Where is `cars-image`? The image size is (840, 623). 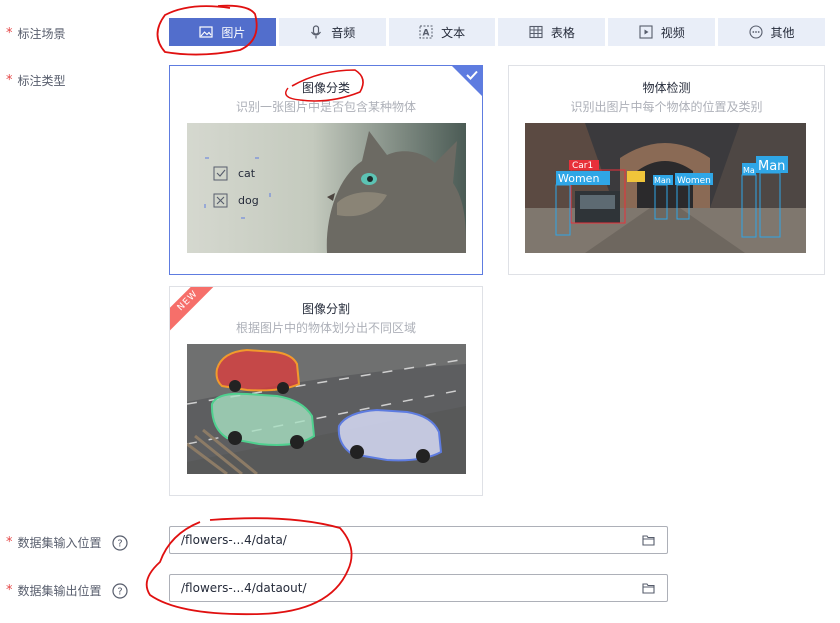 cars-image is located at coordinates (326, 409).